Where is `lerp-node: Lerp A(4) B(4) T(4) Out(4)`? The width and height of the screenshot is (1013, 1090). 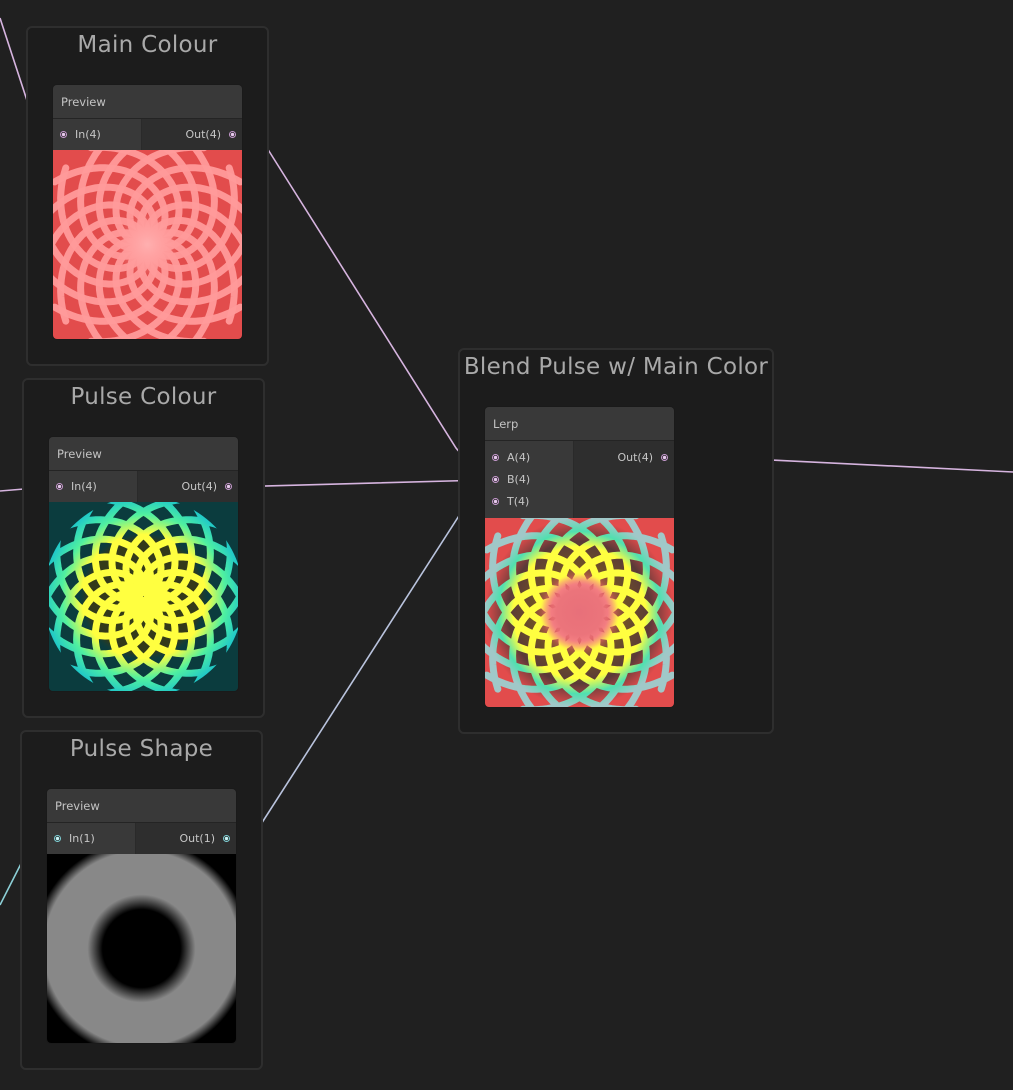
lerp-node: Lerp A(4) B(4) T(4) Out(4) is located at coordinates (579, 557).